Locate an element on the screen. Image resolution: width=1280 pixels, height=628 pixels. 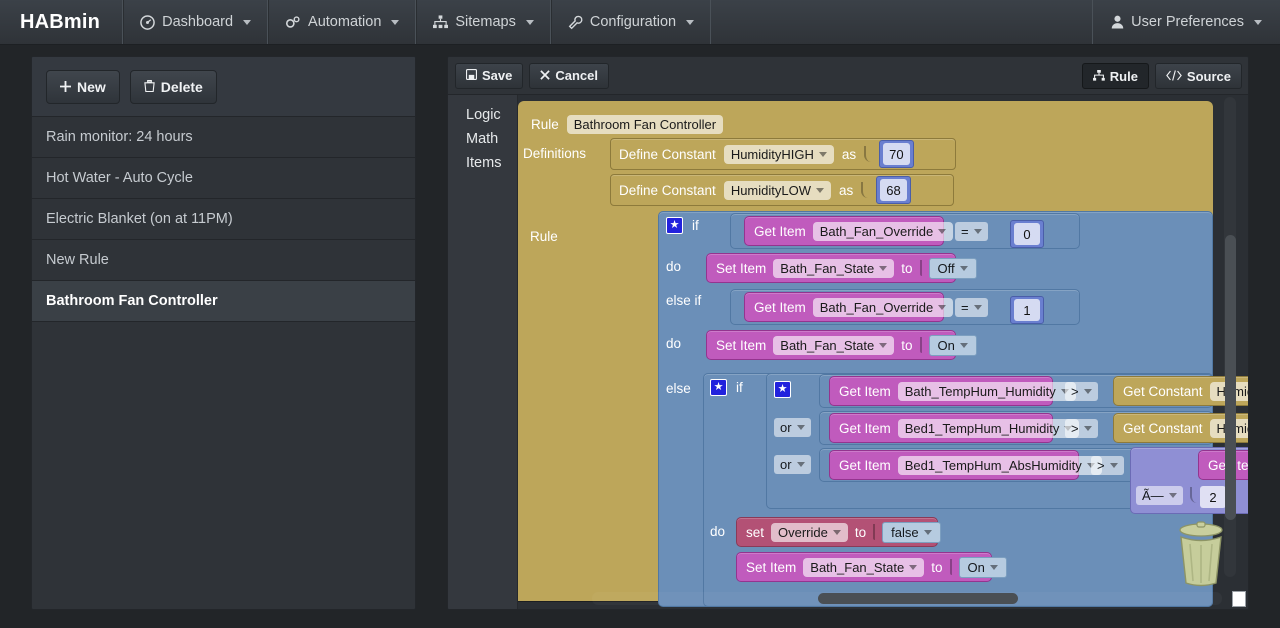
toolbox-category-math: Math is located at coordinates (482, 139).